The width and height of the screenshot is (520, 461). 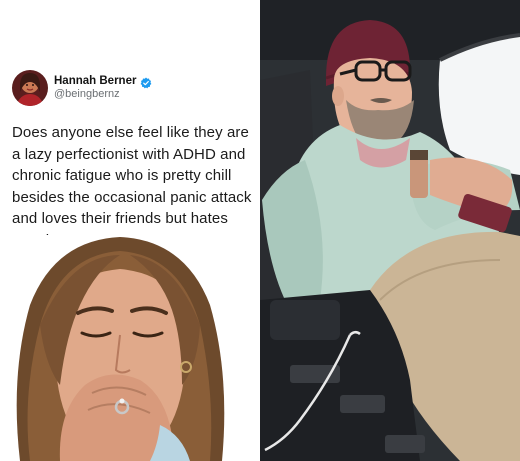 I want to click on verified-badge-icon, so click(x=146, y=82).